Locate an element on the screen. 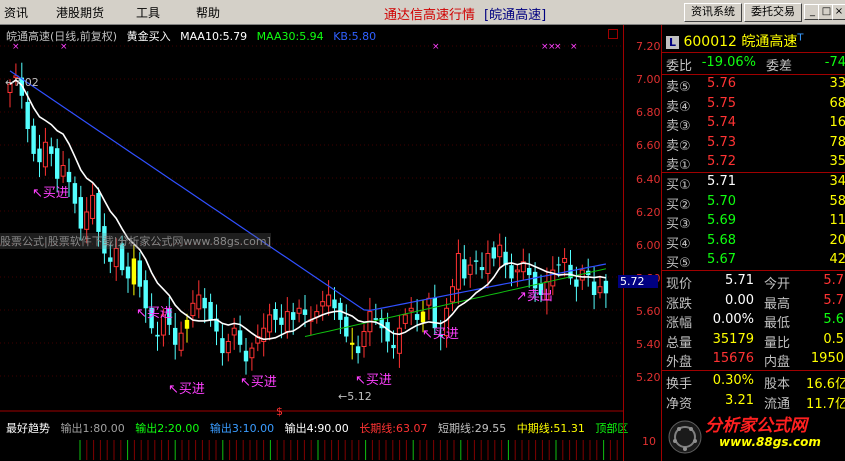 The width and height of the screenshot is (845, 461). ask-volume: 33 is located at coordinates (837, 83).